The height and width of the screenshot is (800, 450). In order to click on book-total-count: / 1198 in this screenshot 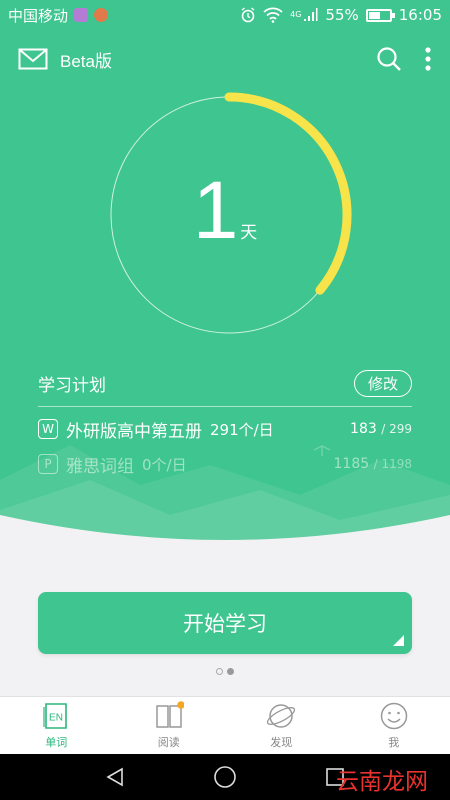, I will do `click(392, 464)`.